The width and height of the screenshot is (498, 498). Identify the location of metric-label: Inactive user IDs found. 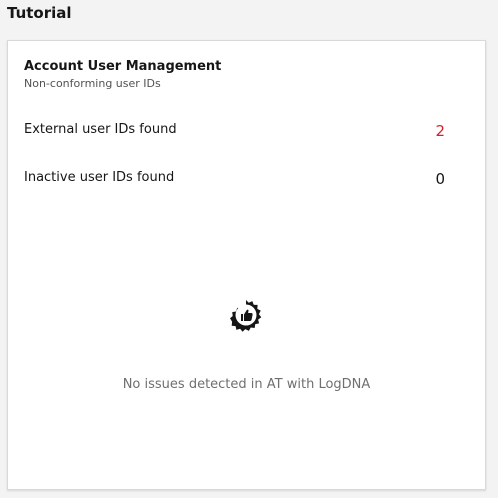
(99, 177).